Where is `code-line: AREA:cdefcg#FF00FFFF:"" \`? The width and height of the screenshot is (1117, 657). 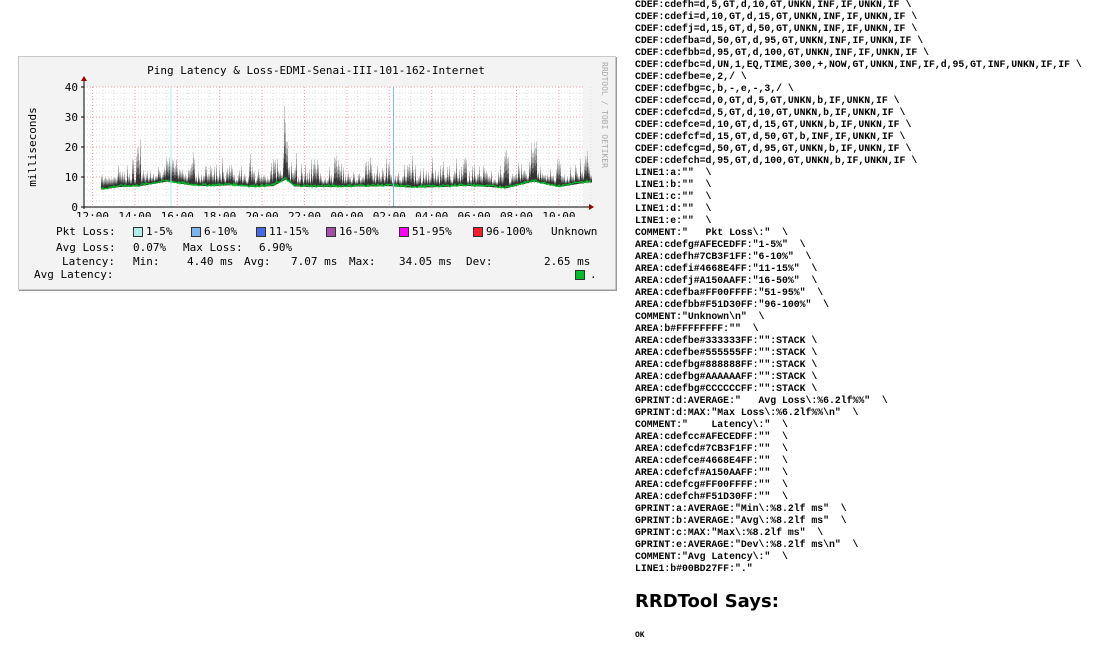
code-line: AREA:cdefcg#FF00FFFF:"" \ is located at coordinates (711, 484).